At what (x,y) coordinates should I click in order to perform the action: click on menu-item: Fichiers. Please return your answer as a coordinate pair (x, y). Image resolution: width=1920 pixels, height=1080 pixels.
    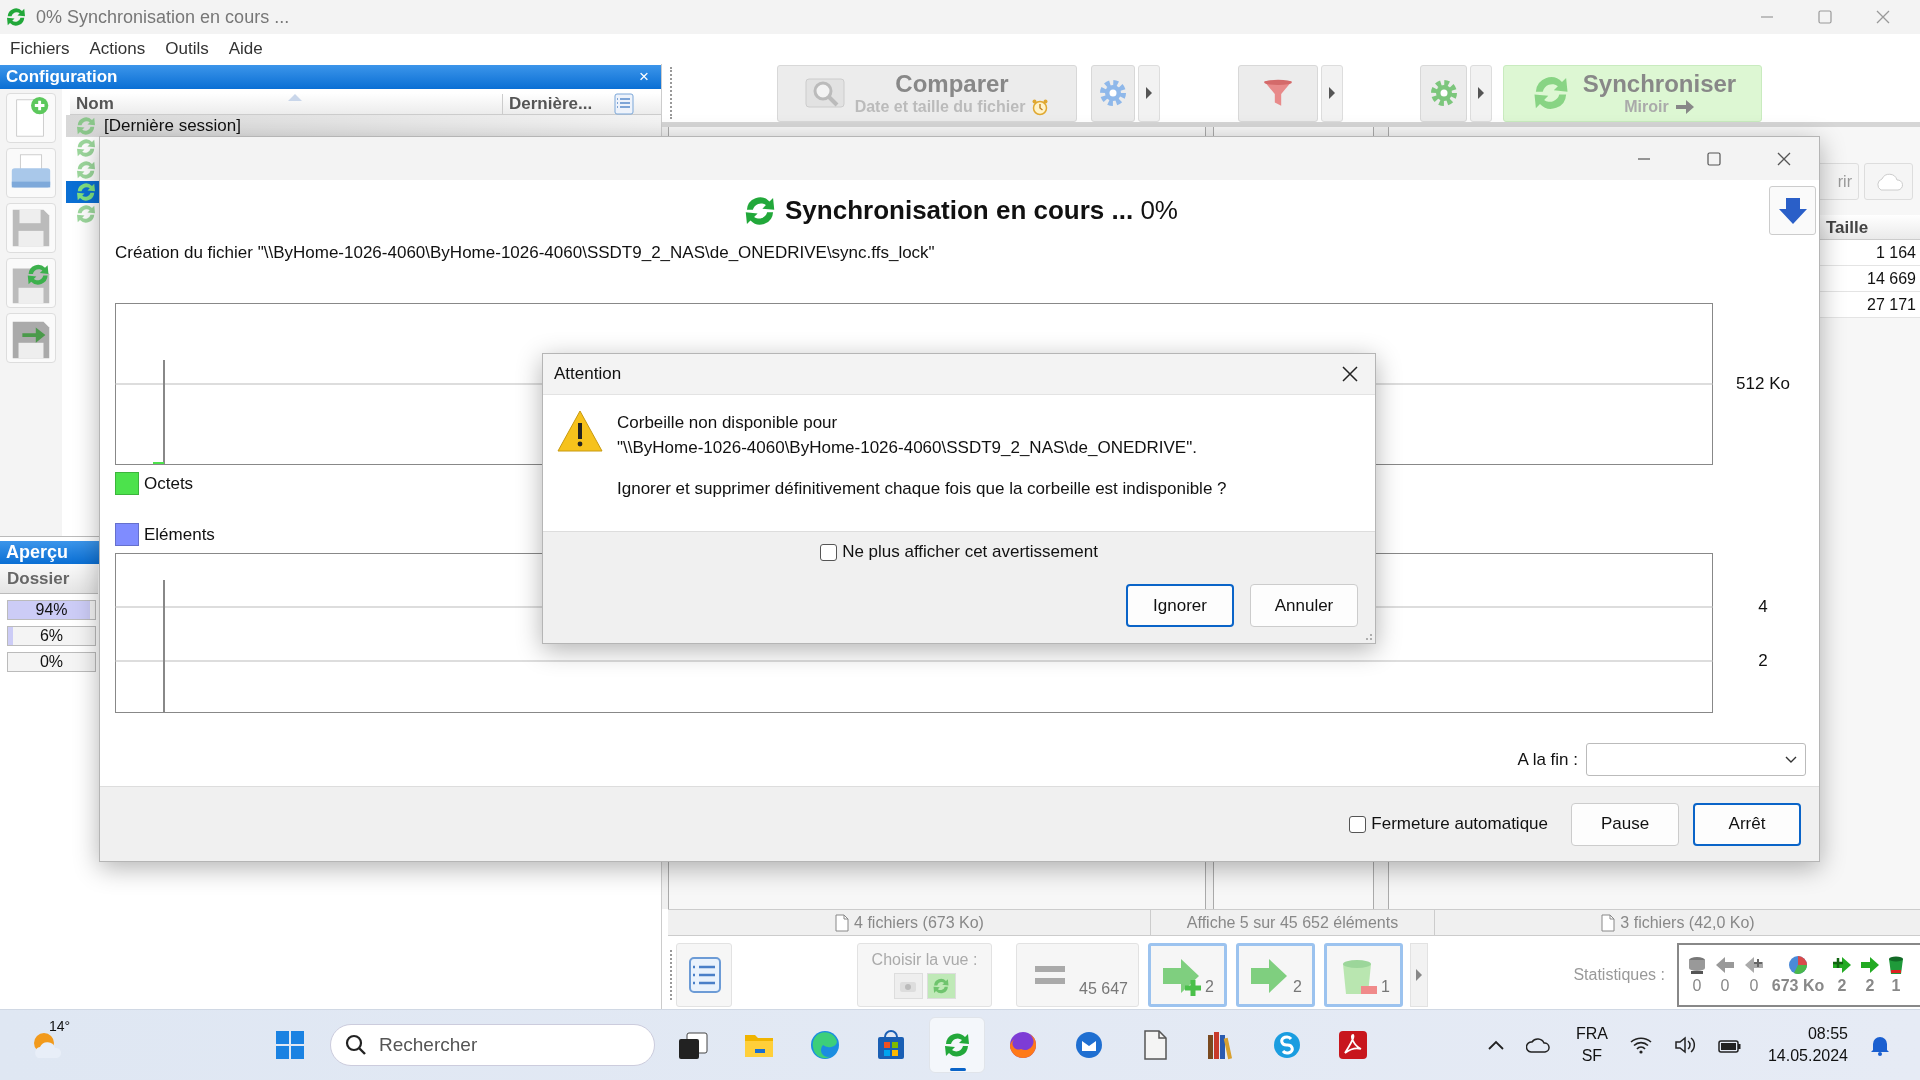
    Looking at the image, I should click on (40, 49).